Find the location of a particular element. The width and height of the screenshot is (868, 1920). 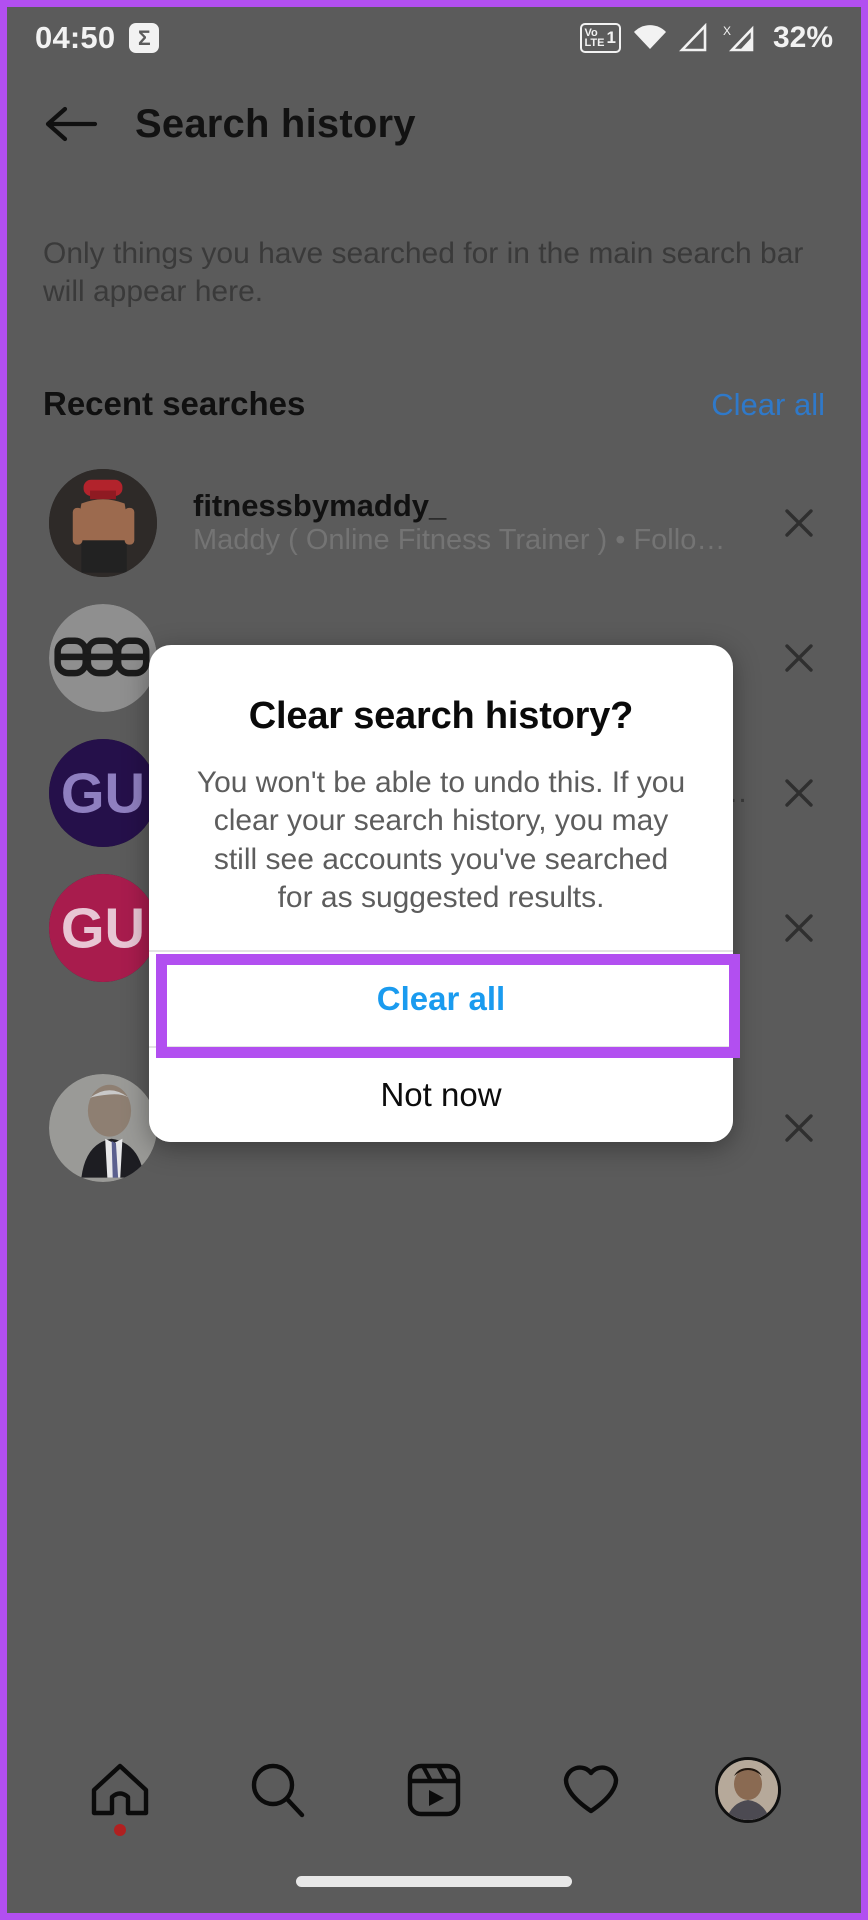

nav-reels is located at coordinates (434, 1790).